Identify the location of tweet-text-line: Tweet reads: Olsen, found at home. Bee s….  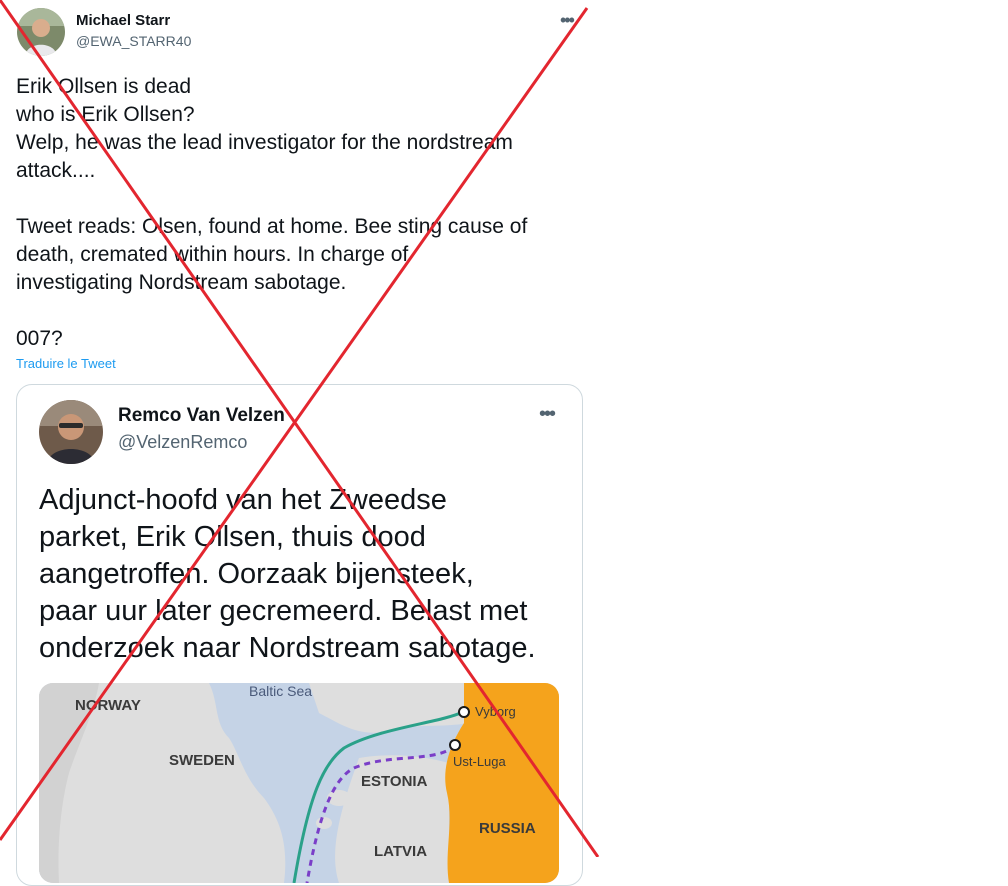
(272, 226).